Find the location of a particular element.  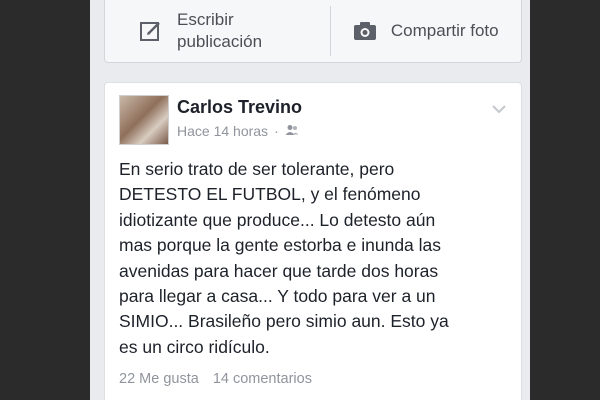

post-time: Hace 14 horas is located at coordinates (222, 131).